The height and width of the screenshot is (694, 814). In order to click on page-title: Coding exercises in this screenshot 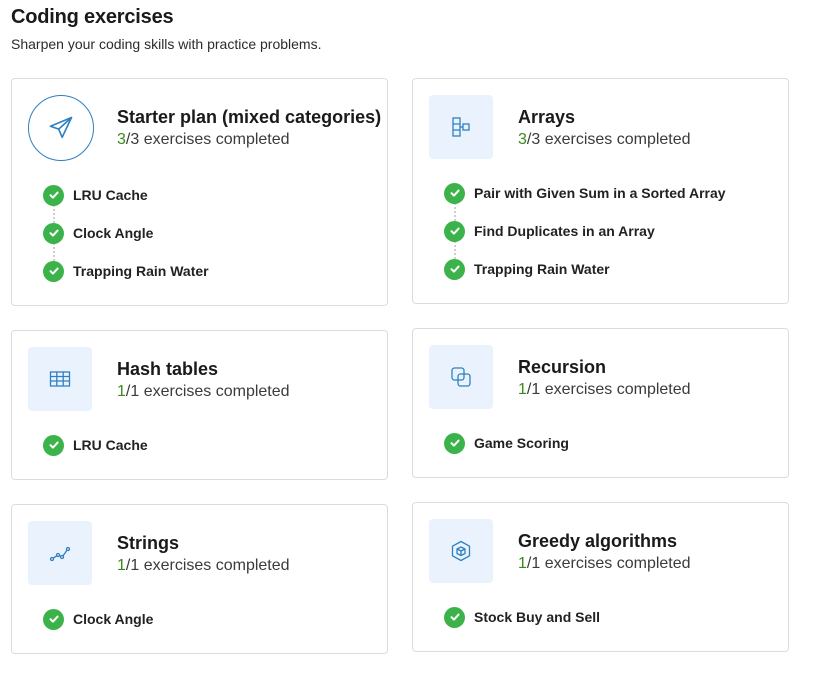, I will do `click(92, 17)`.